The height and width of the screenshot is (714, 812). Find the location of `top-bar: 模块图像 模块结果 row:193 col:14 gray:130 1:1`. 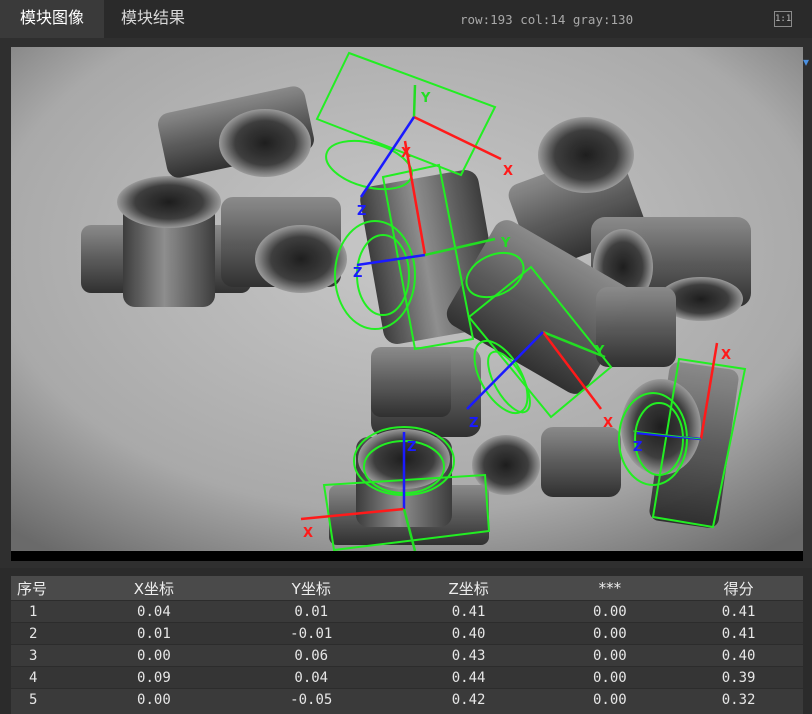

top-bar: 模块图像 模块结果 row:193 col:14 gray:130 1:1 is located at coordinates (406, 19).